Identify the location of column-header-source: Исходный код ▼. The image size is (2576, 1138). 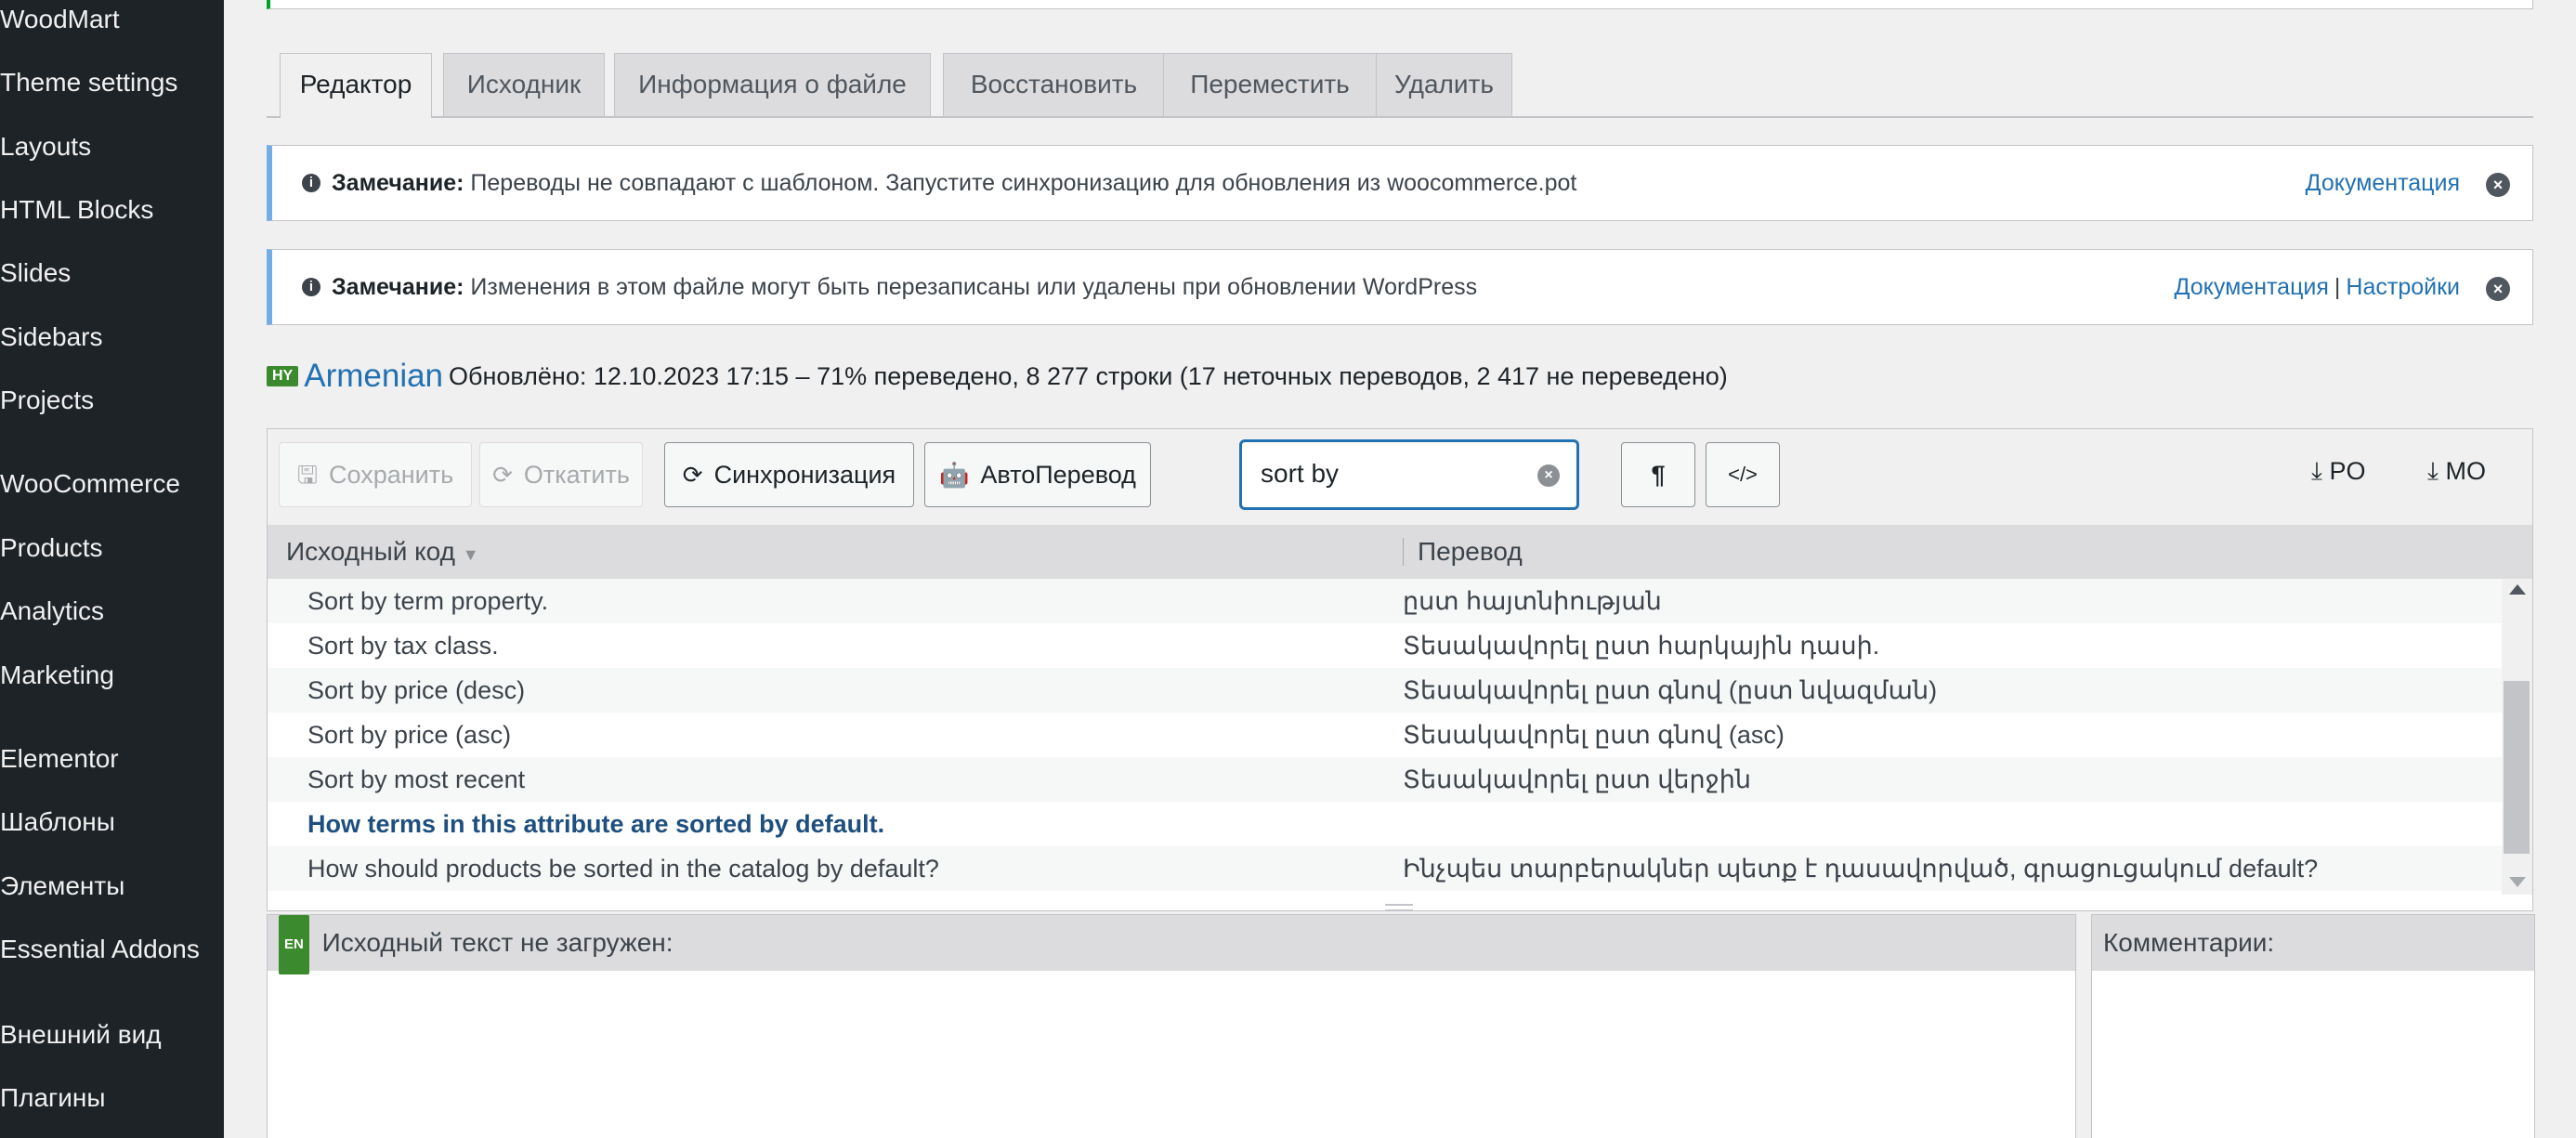
(383, 553).